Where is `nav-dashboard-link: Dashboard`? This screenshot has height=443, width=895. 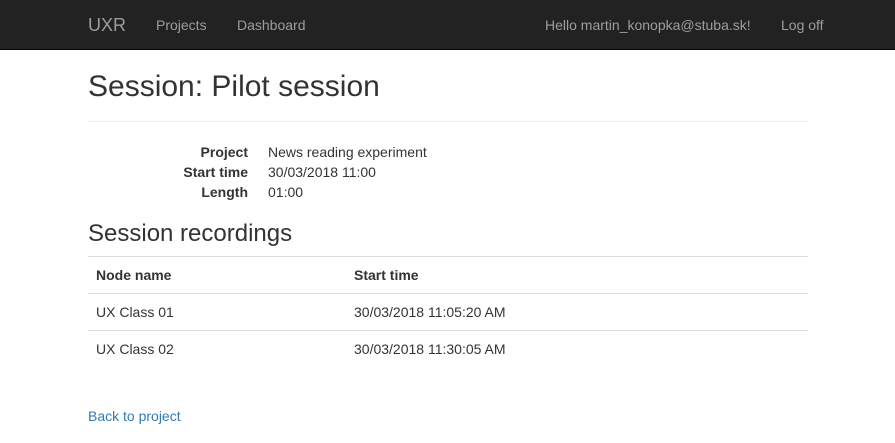
nav-dashboard-link: Dashboard is located at coordinates (271, 25).